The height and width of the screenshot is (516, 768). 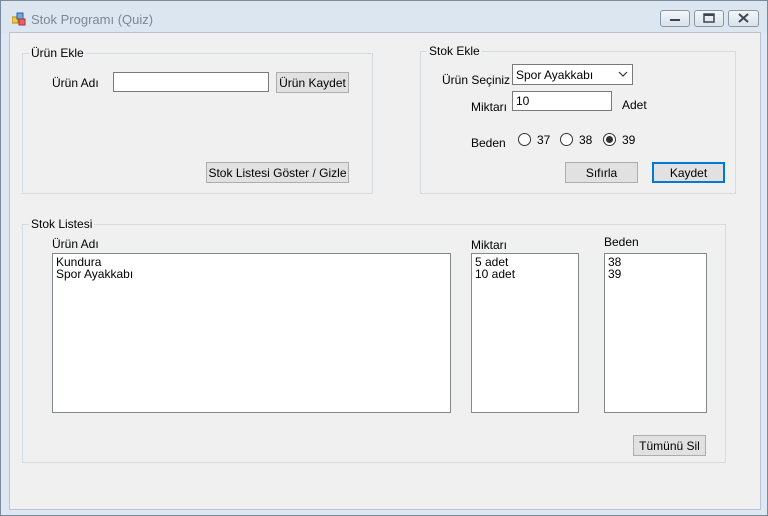 I want to click on miktar-input, so click(x=562, y=101).